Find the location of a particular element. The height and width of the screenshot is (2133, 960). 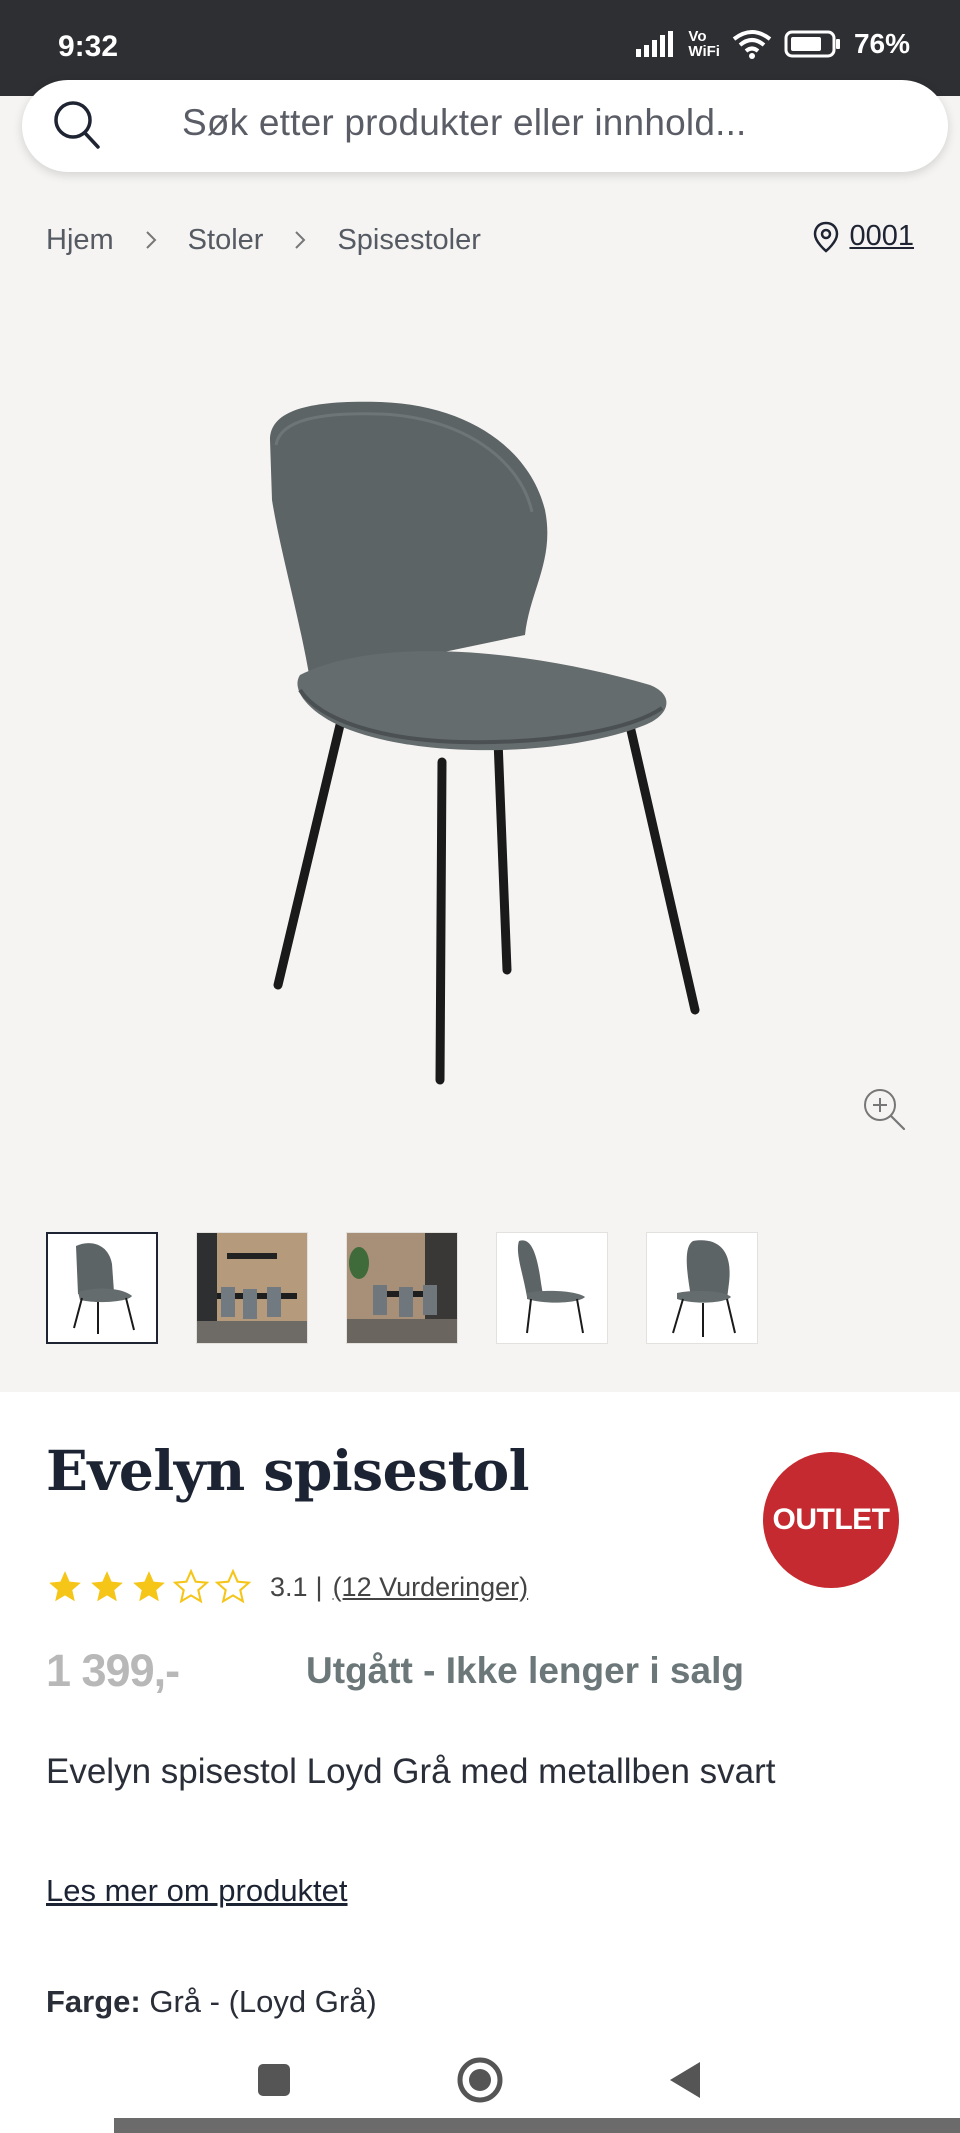

chair-illustration is located at coordinates (485, 743).